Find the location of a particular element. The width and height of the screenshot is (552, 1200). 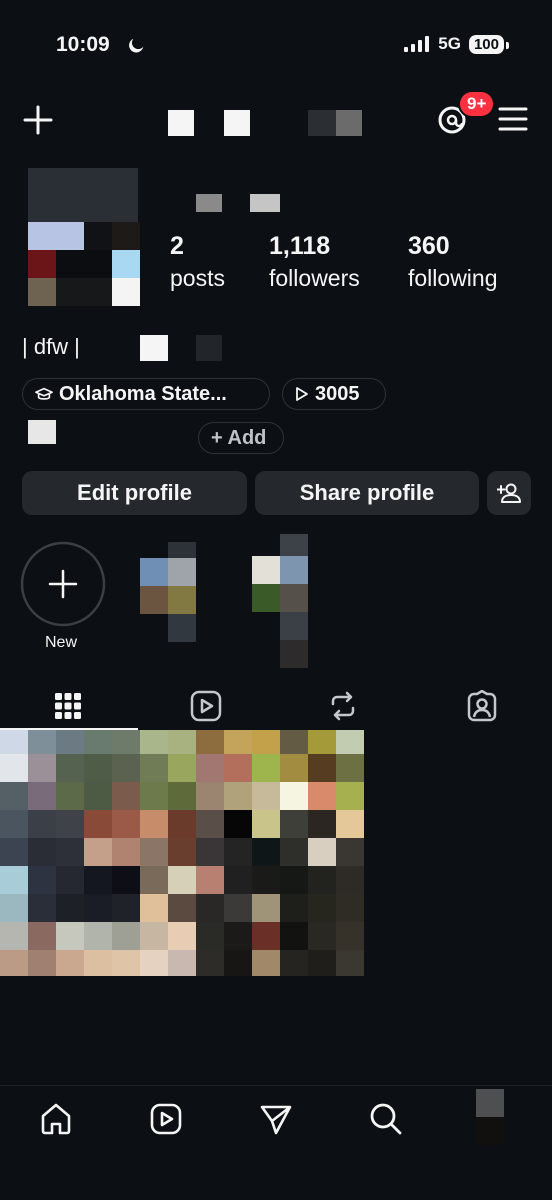

post-thumbnails is located at coordinates (182, 853).